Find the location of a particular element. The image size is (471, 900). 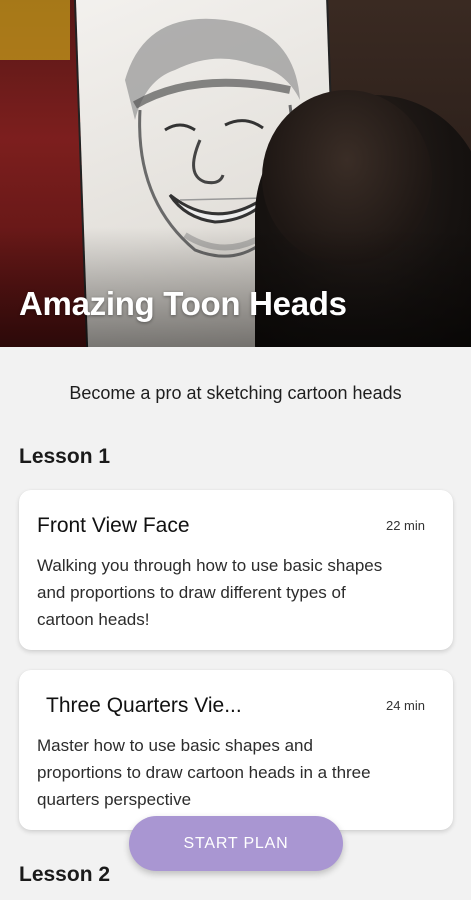

start-plan-button: START PLAN is located at coordinates (236, 843).